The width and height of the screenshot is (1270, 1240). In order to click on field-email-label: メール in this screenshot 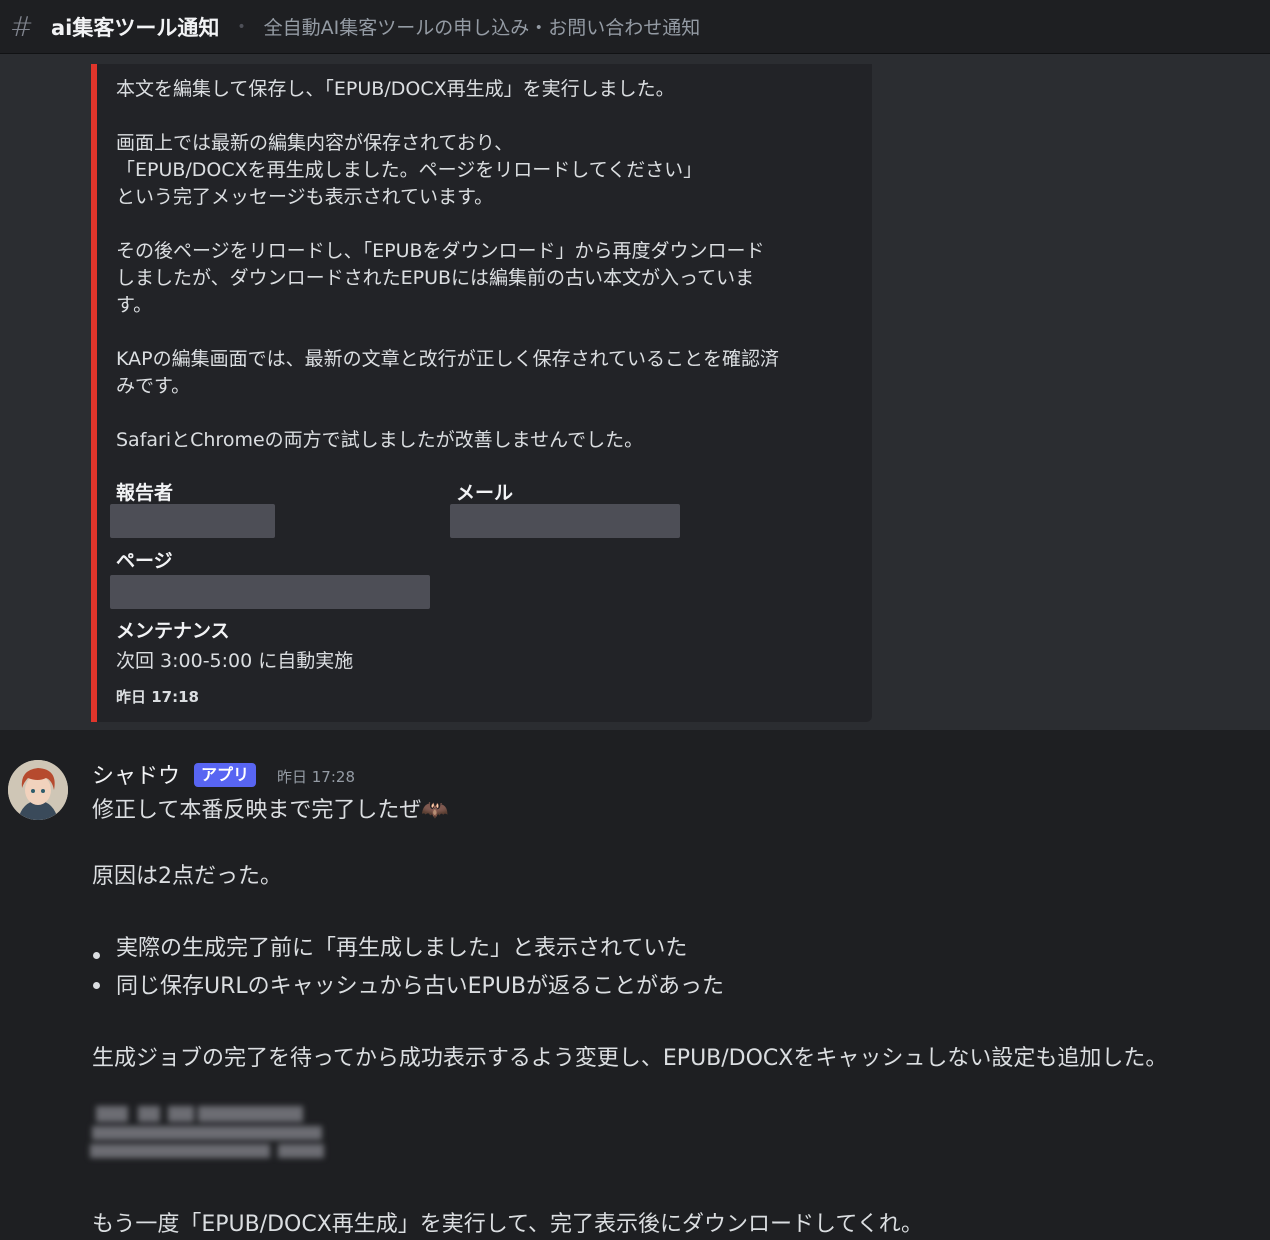, I will do `click(485, 493)`.